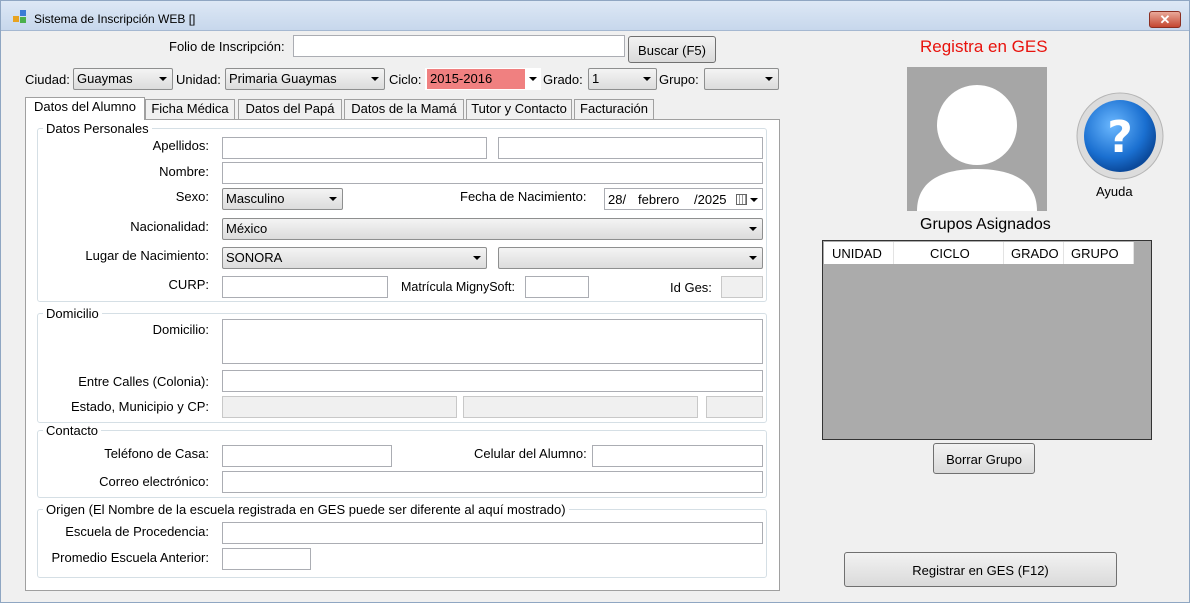  What do you see at coordinates (47, 79) in the screenshot?
I see `ciudad-label: Ciudad:` at bounding box center [47, 79].